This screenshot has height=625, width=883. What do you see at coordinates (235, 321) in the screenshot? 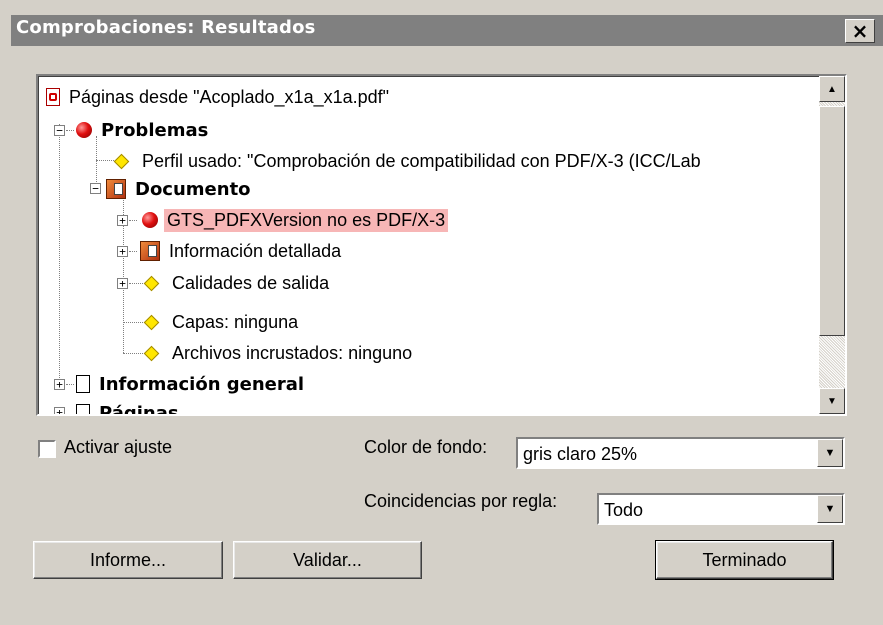
I see `tree-item-label: Capas: ninguna` at bounding box center [235, 321].